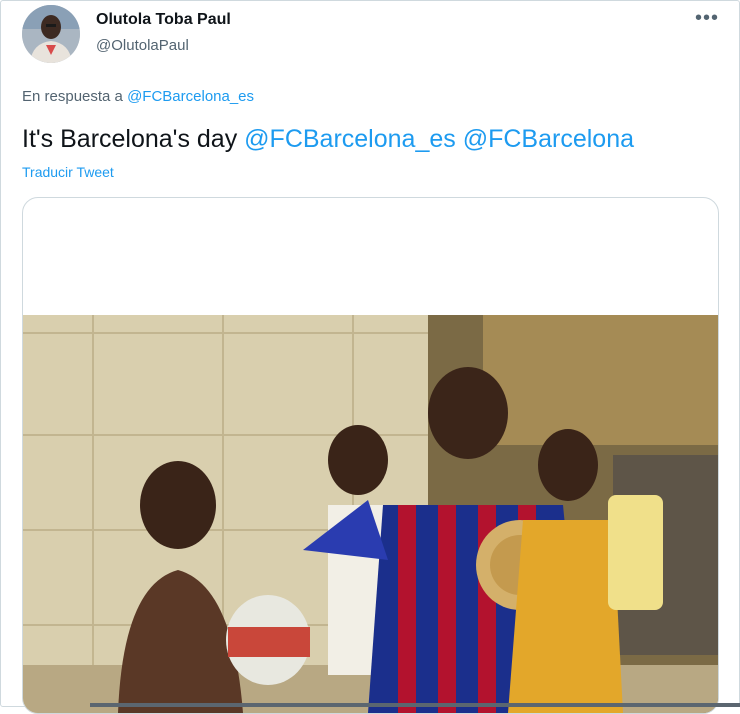 Image resolution: width=740 pixels, height=714 pixels. I want to click on reply-context: En respuesta a @FCBarcelona_es, so click(138, 96).